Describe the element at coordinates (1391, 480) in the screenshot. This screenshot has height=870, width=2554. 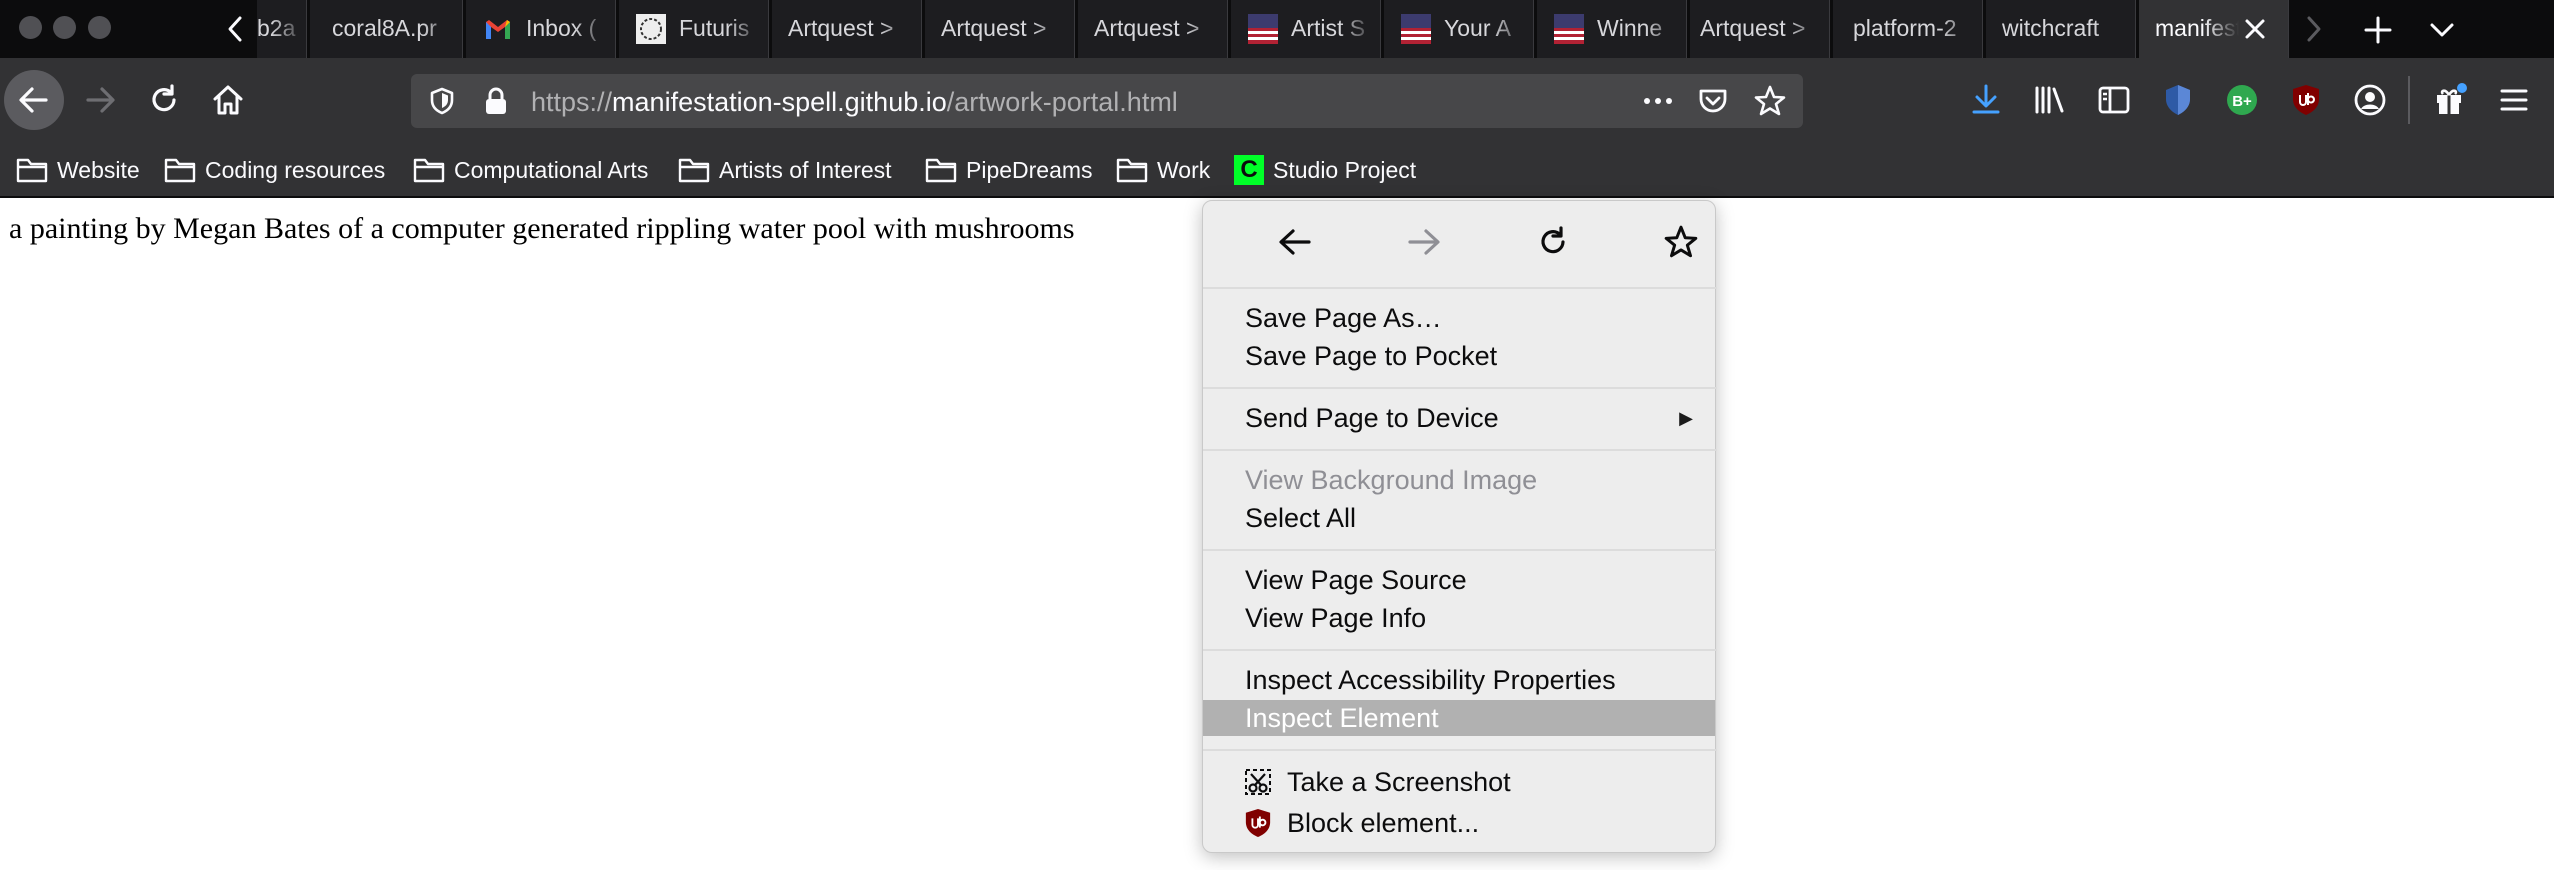
I see `menu-item-view-background-image: View Background Image` at that location.